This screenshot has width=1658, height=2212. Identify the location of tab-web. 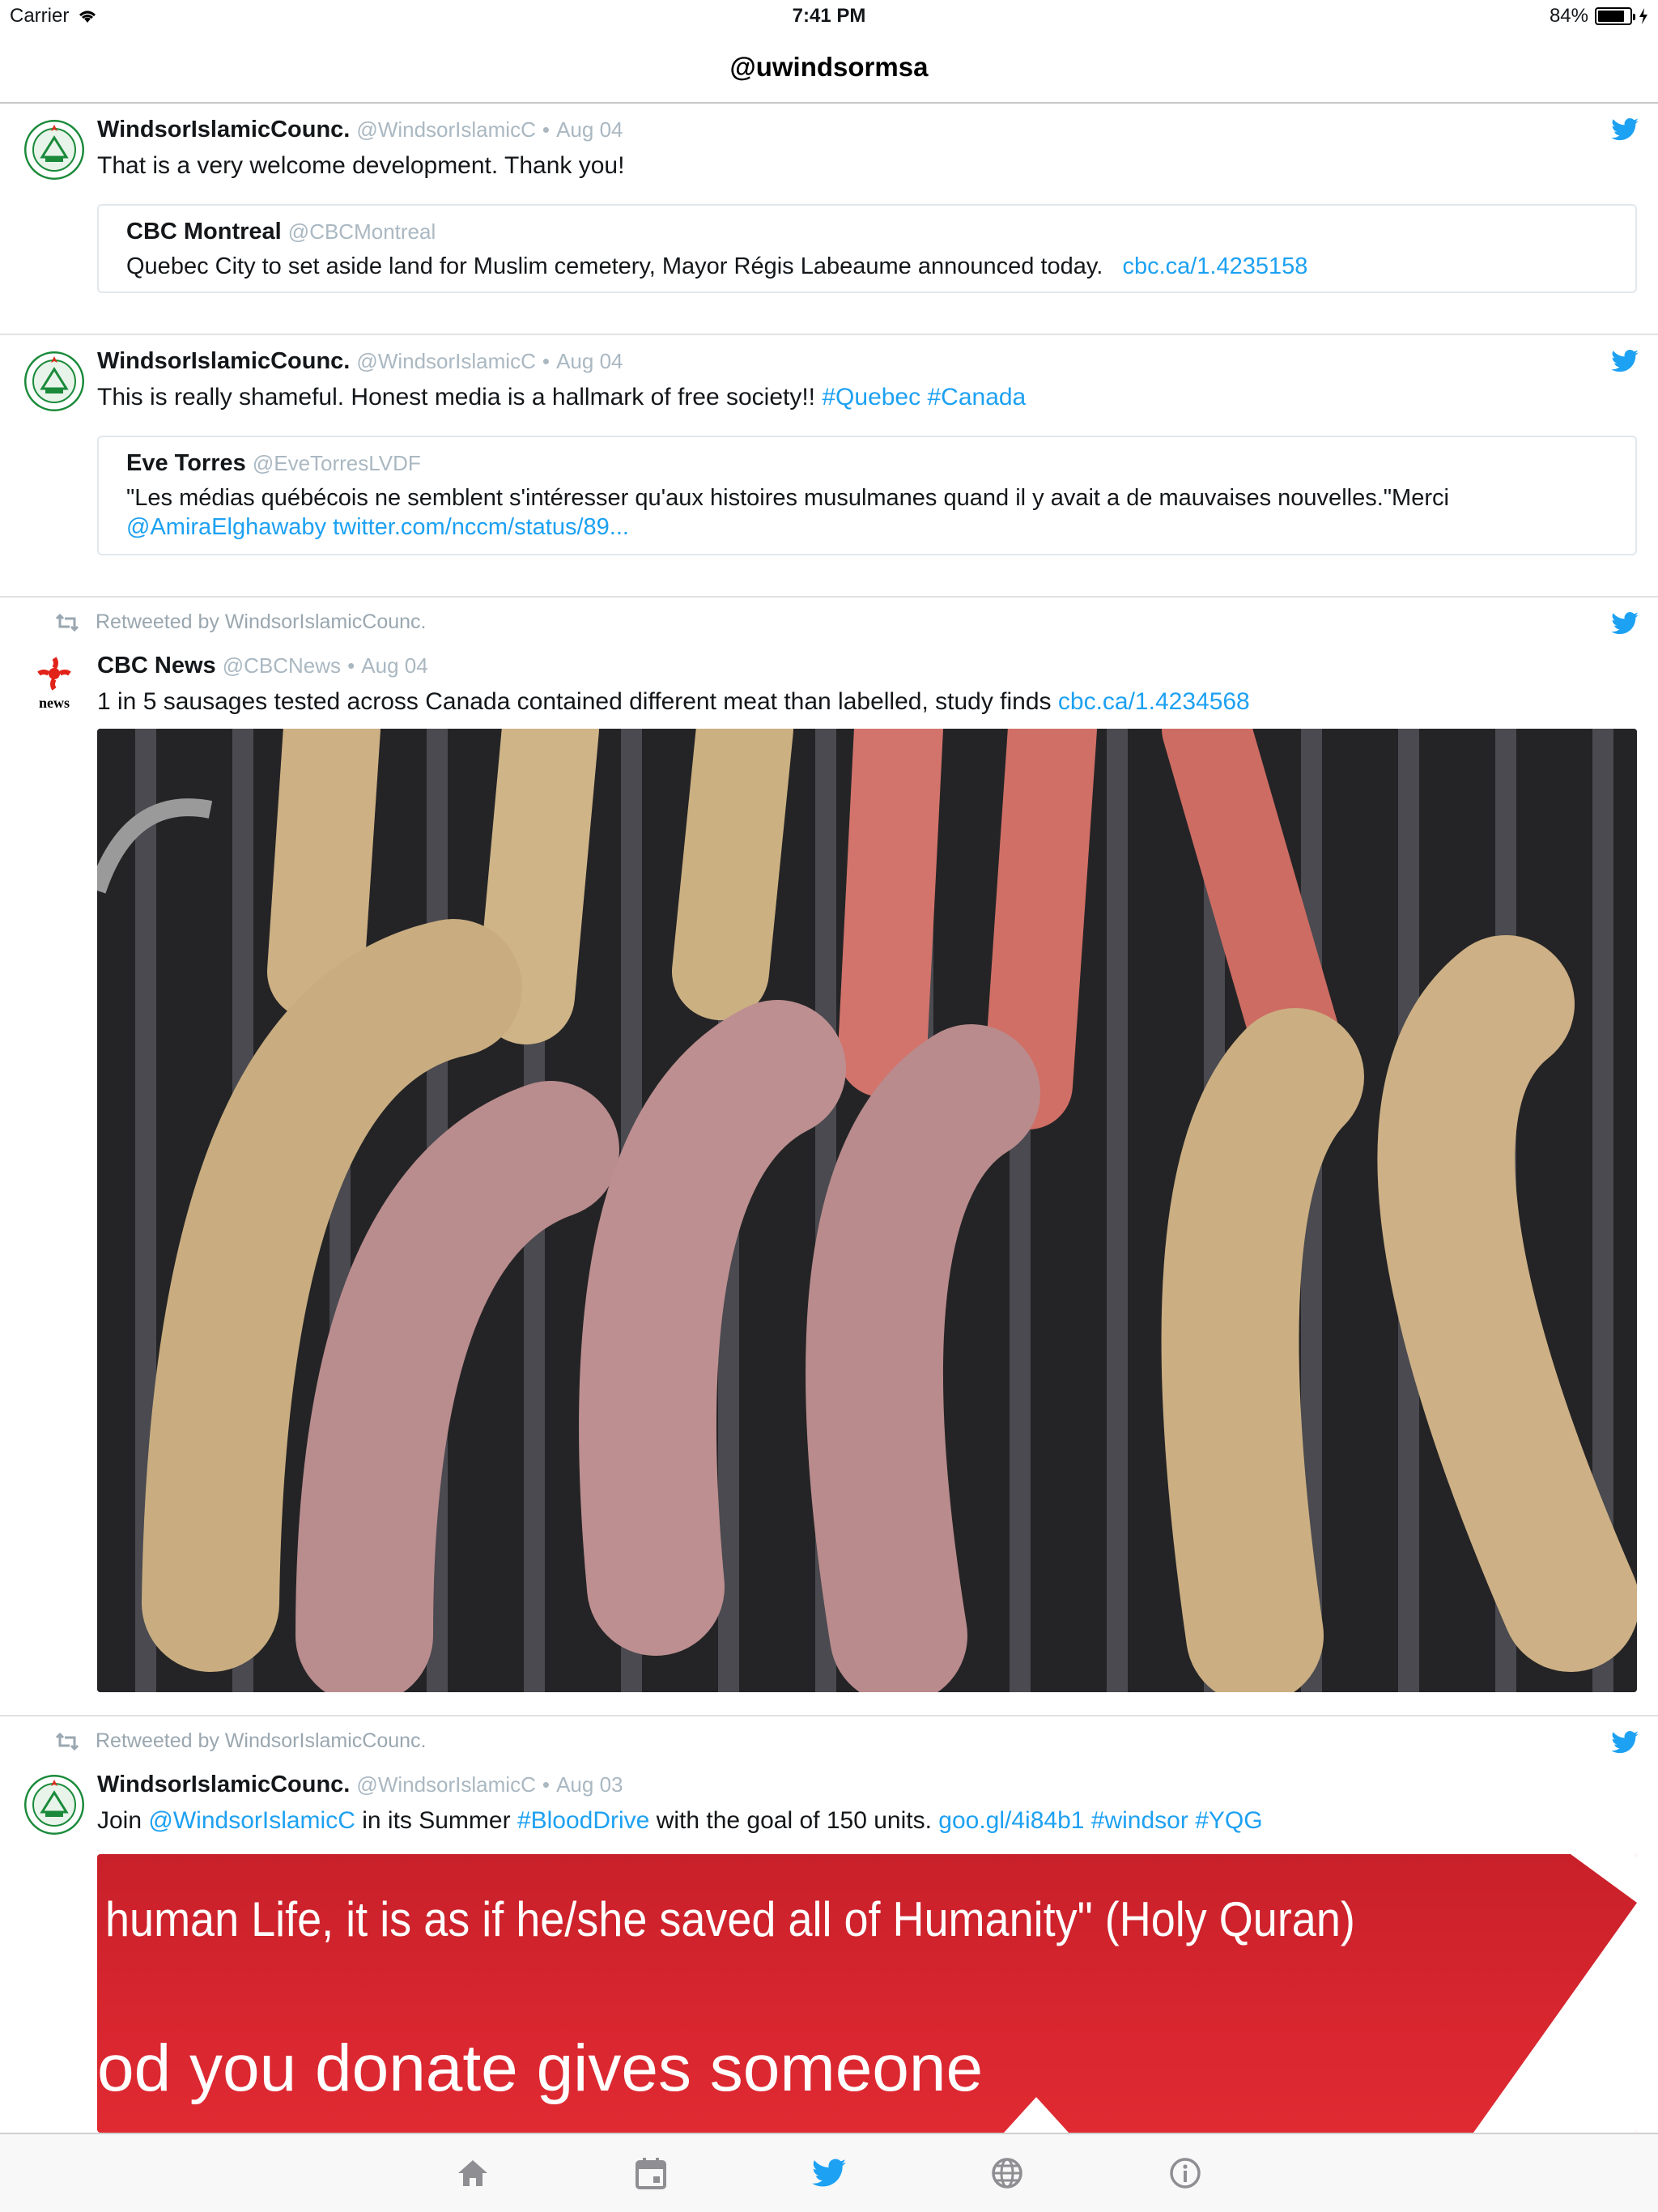
(1007, 2173).